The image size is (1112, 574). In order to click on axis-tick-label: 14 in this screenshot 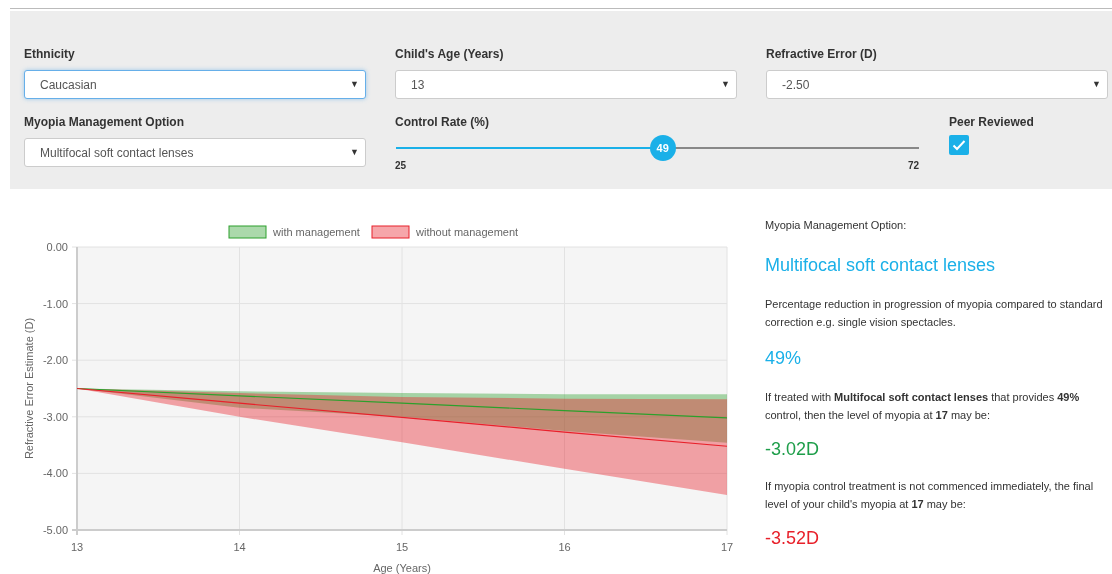, I will do `click(239, 547)`.